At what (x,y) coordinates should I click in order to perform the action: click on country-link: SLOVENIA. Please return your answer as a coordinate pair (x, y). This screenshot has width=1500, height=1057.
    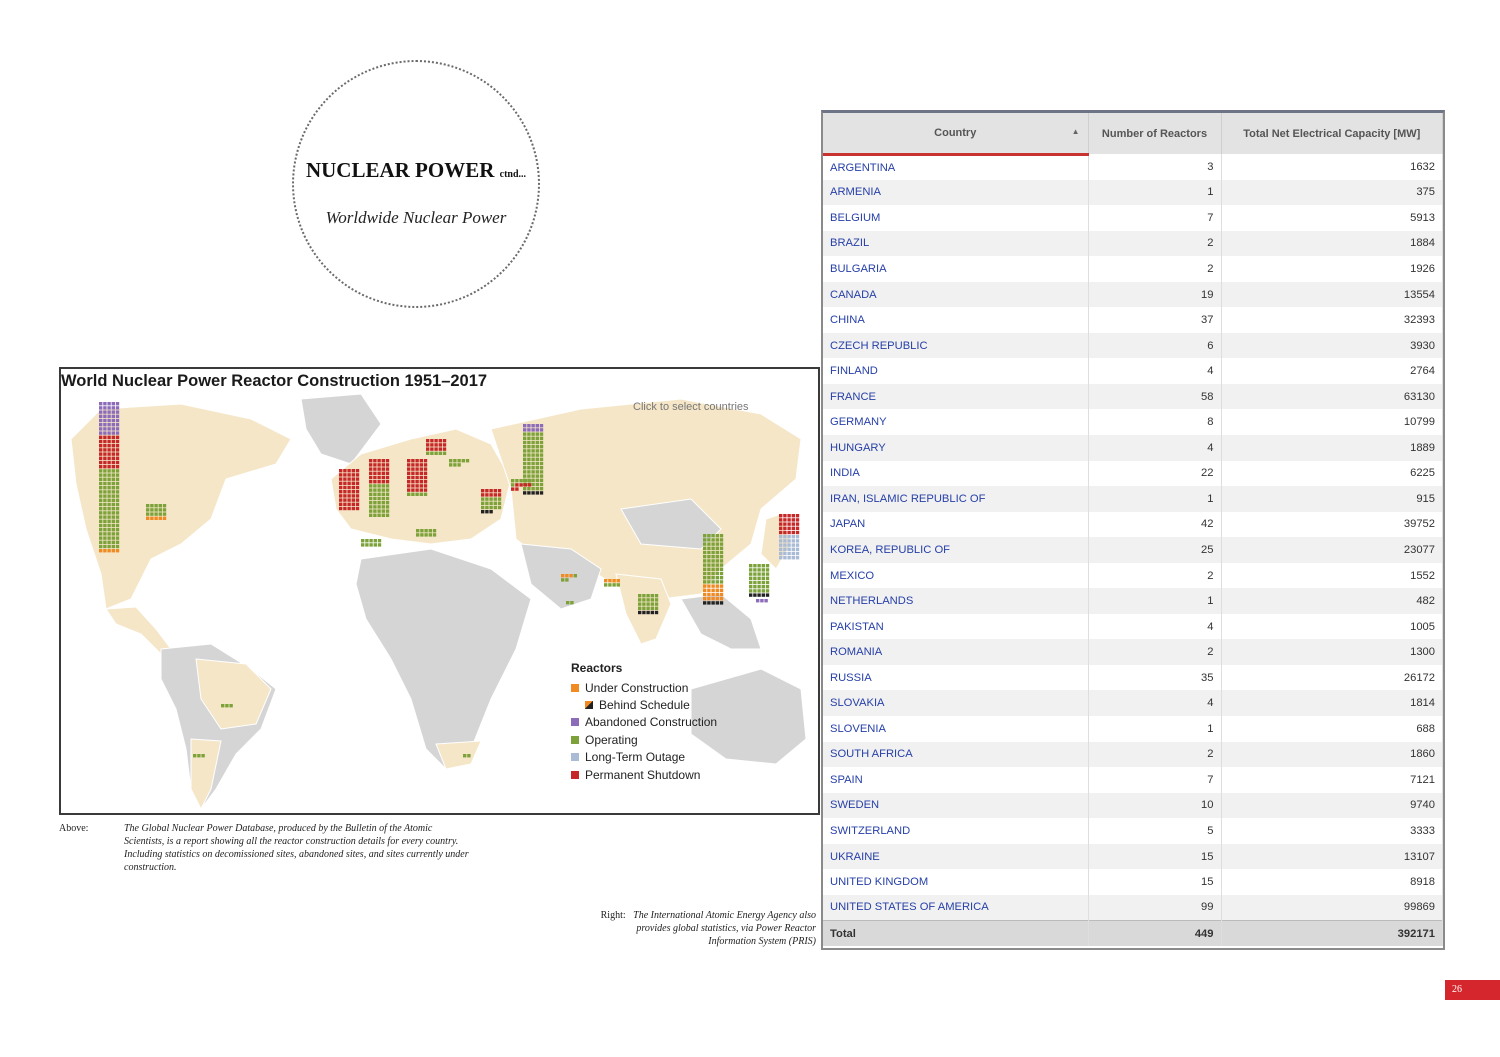
    Looking at the image, I should click on (956, 729).